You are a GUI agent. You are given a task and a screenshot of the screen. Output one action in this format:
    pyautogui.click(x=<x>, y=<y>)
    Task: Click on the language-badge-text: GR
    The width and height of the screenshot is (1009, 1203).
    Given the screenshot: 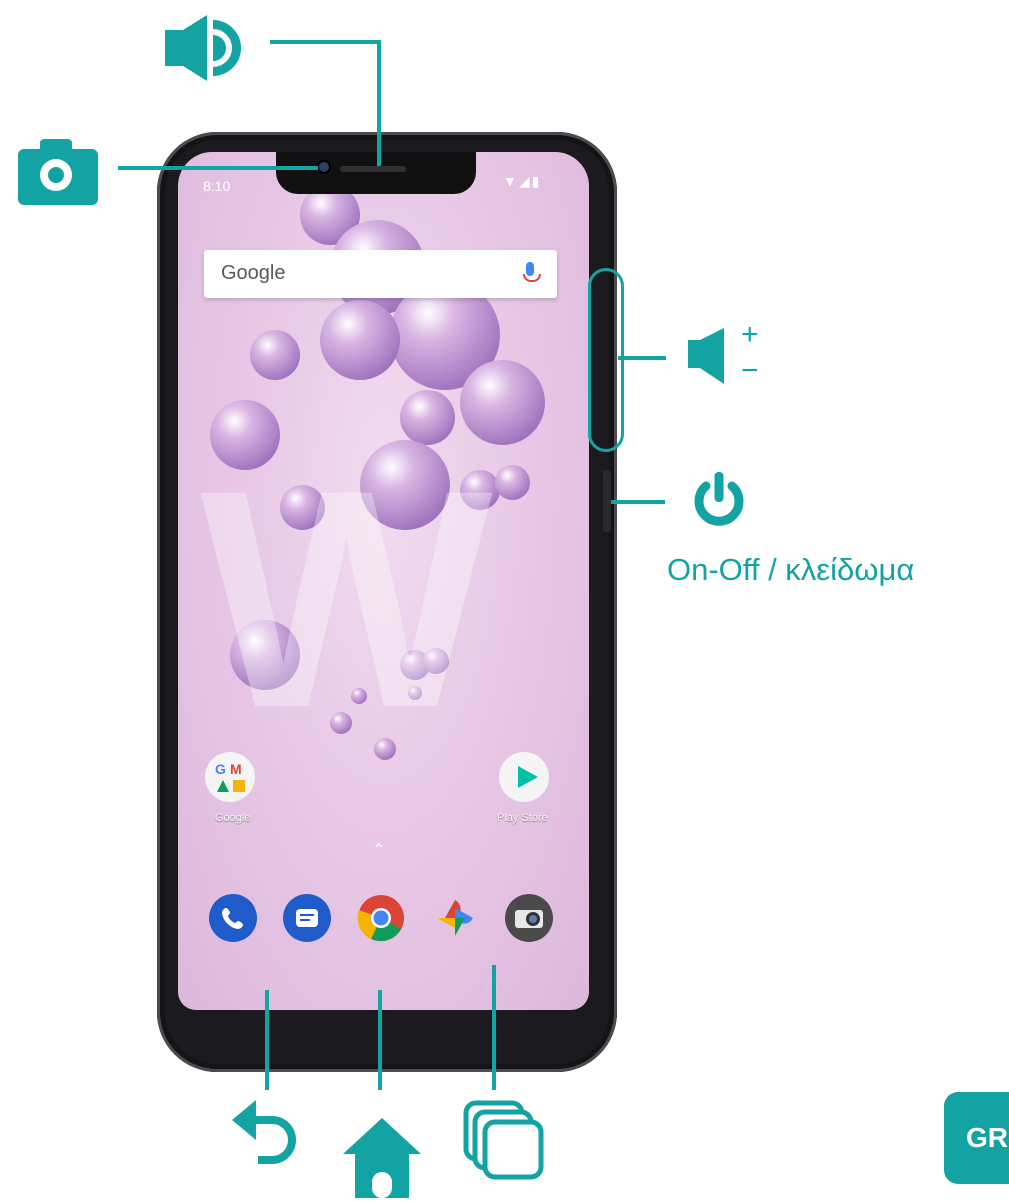 What is the action you would take?
    pyautogui.click(x=987, y=1137)
    